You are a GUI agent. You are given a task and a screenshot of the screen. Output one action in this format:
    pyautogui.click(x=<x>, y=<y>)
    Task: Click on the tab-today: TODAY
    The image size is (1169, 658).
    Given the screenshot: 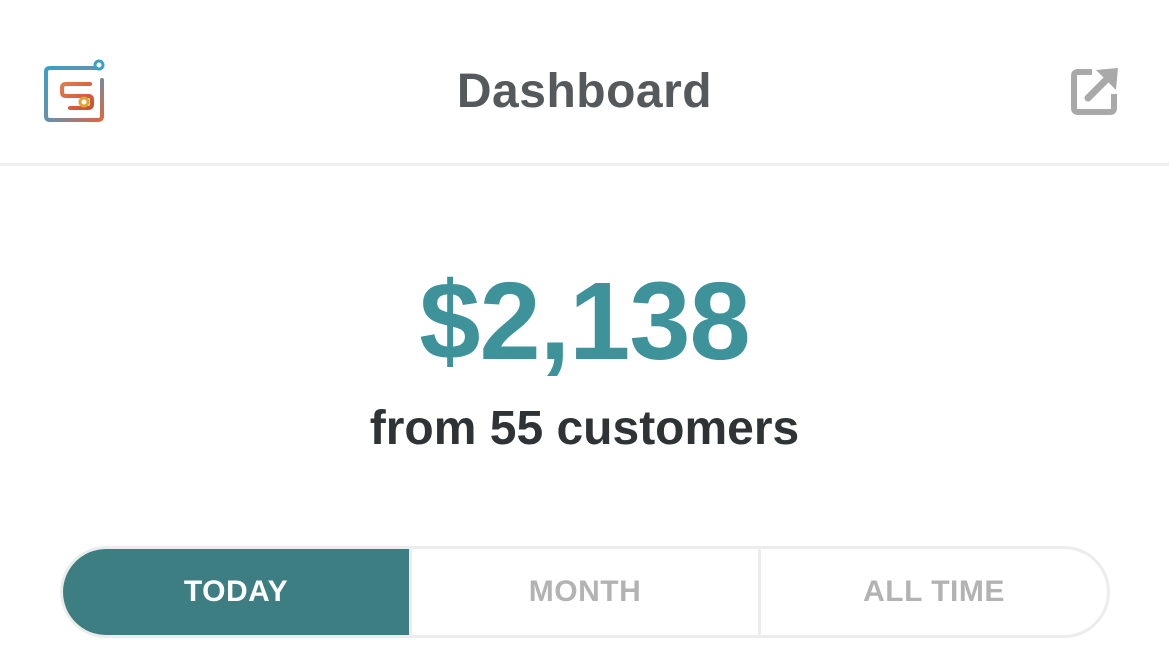 What is the action you would take?
    pyautogui.click(x=236, y=592)
    